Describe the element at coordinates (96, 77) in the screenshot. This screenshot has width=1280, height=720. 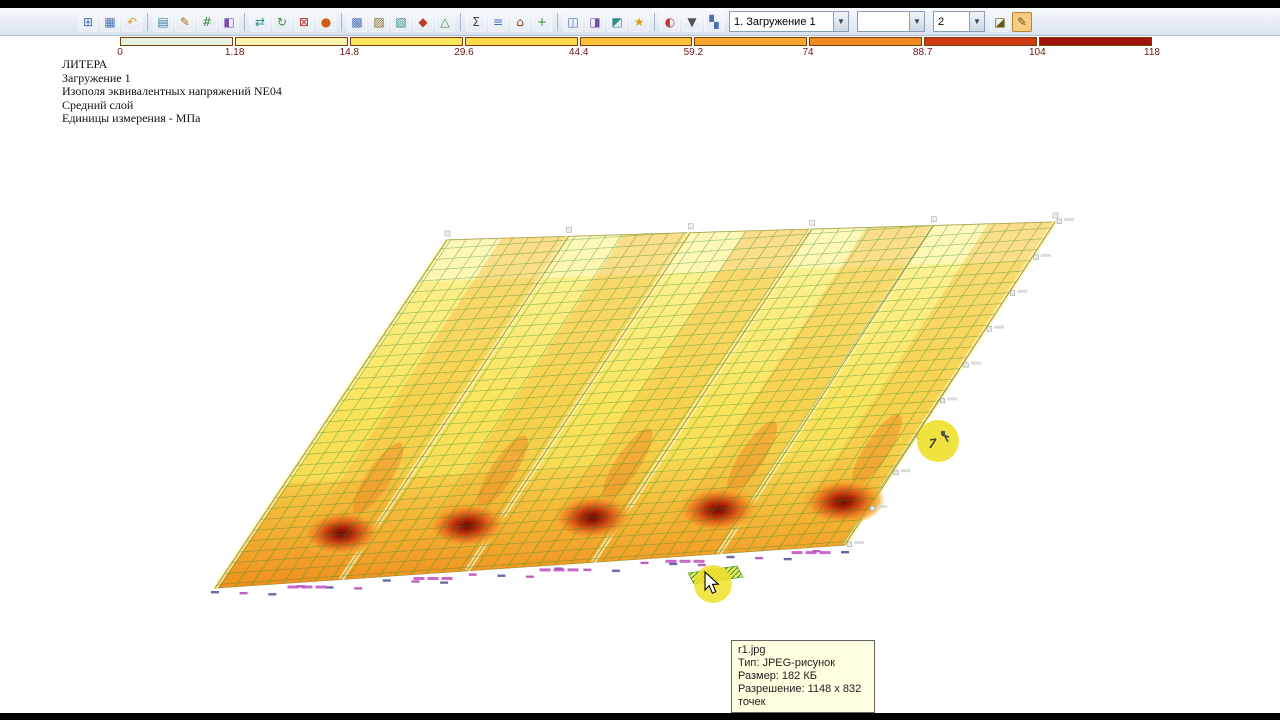
I see `annotation-line: Загружение 1` at that location.